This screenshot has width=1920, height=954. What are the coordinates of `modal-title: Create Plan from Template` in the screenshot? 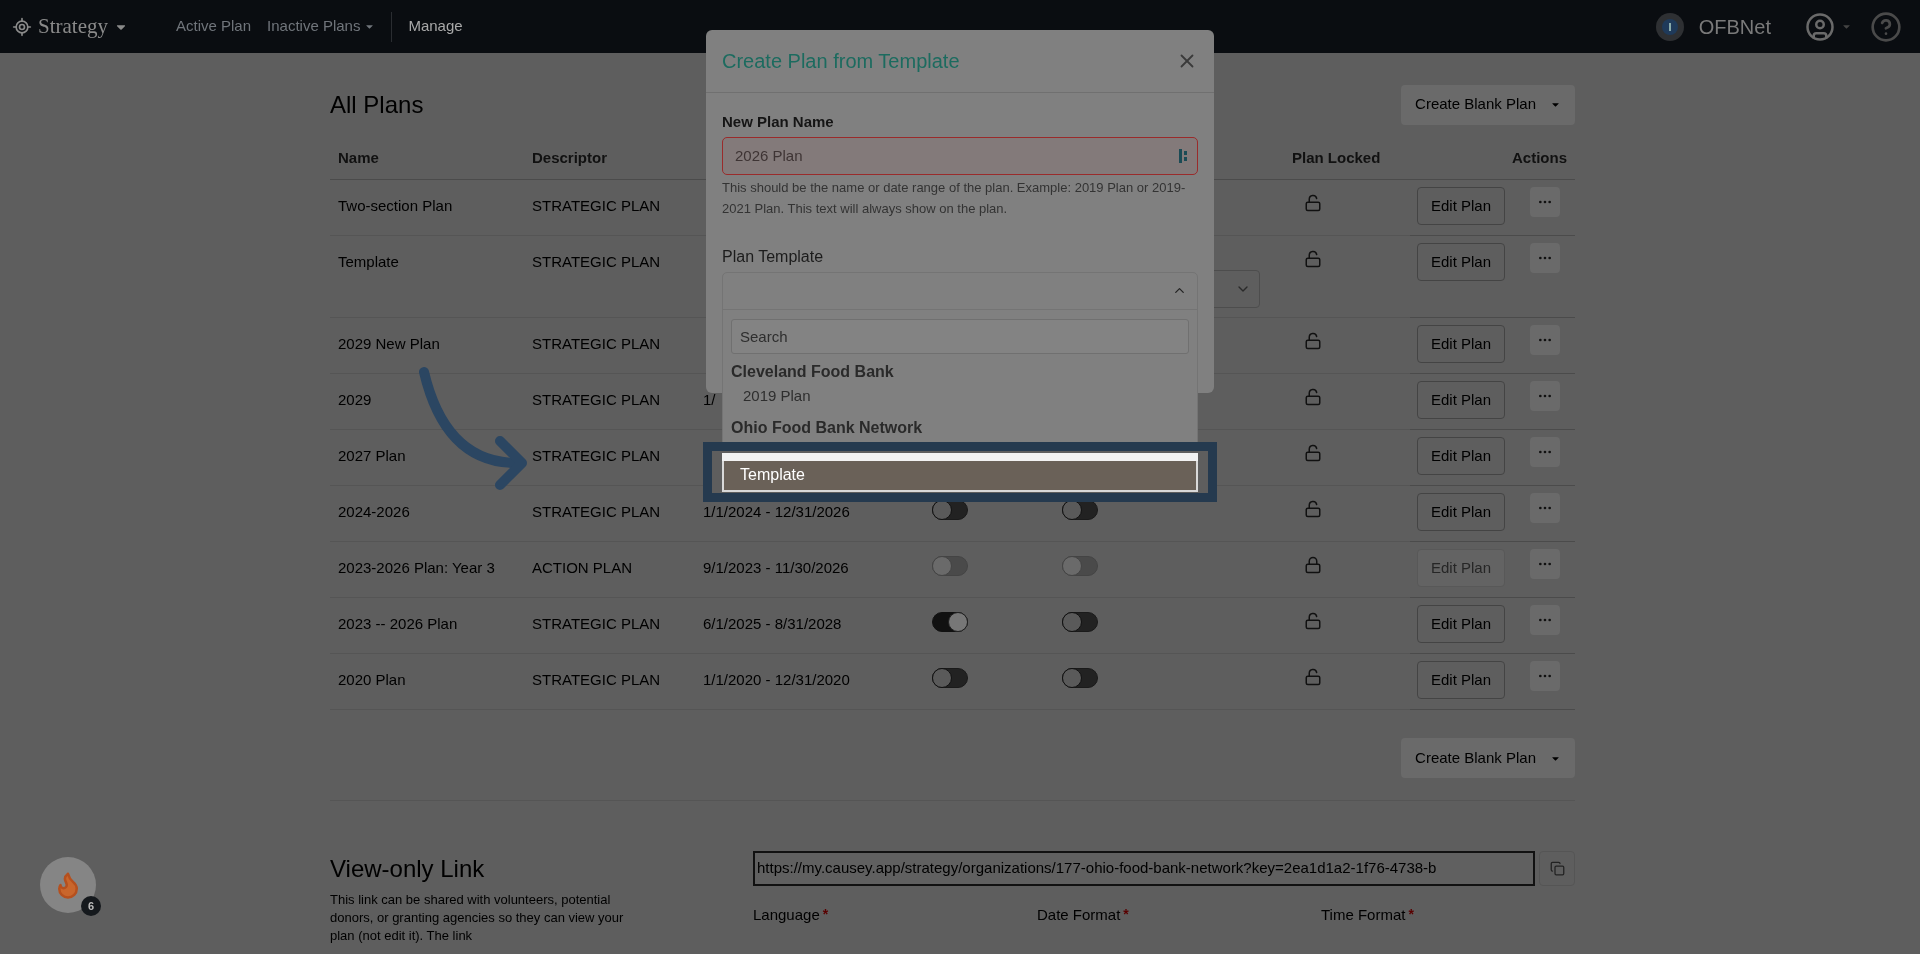 It's located at (841, 61).